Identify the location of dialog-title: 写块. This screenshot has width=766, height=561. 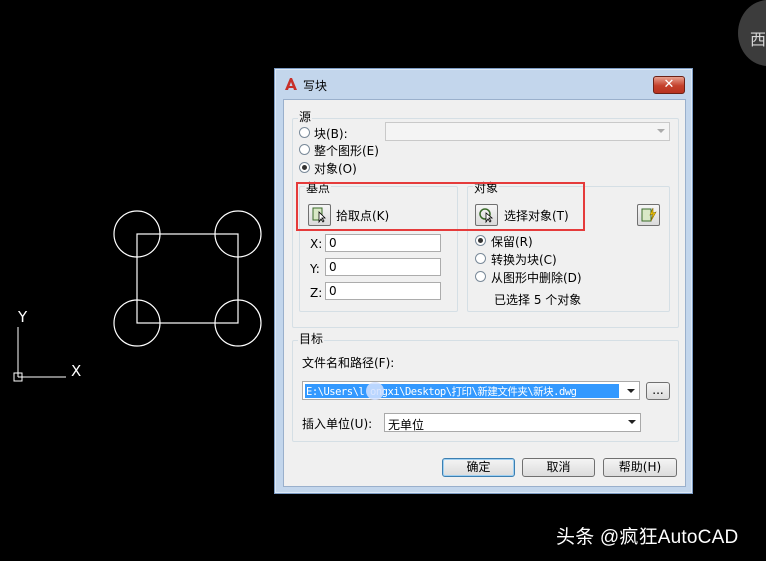
(315, 86).